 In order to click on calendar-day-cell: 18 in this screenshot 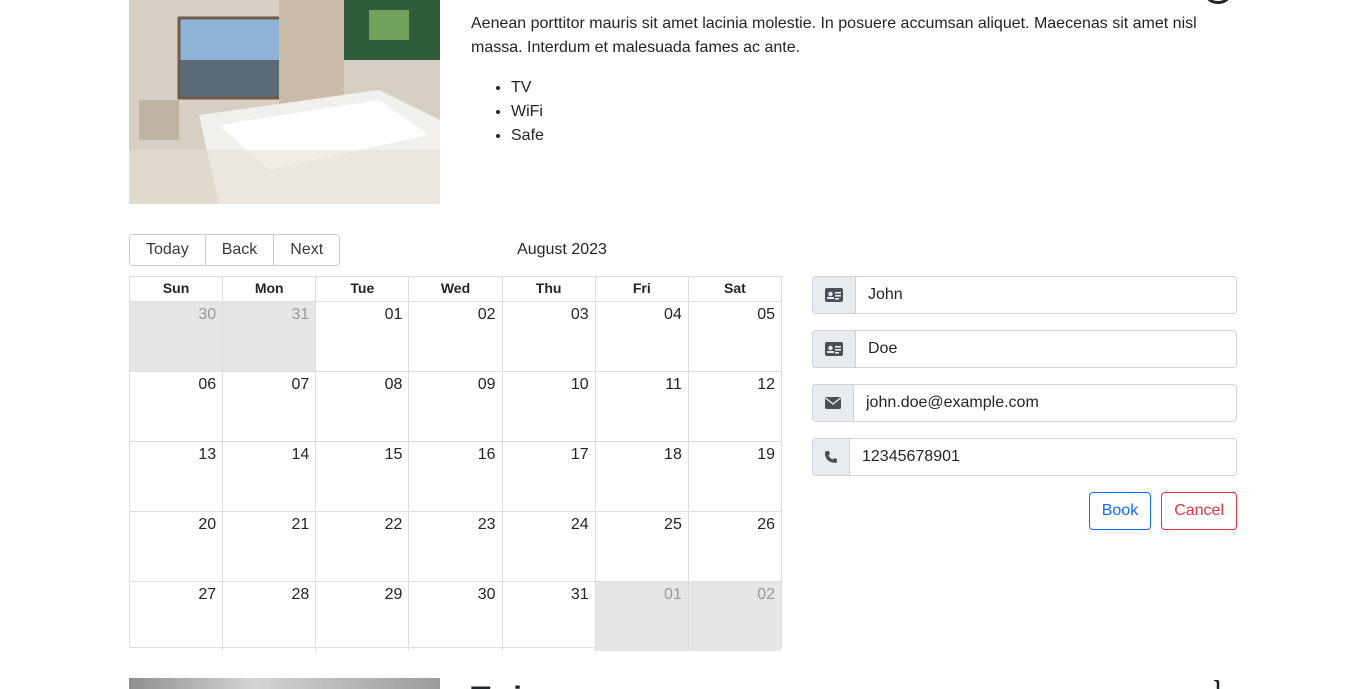, I will do `click(641, 476)`.